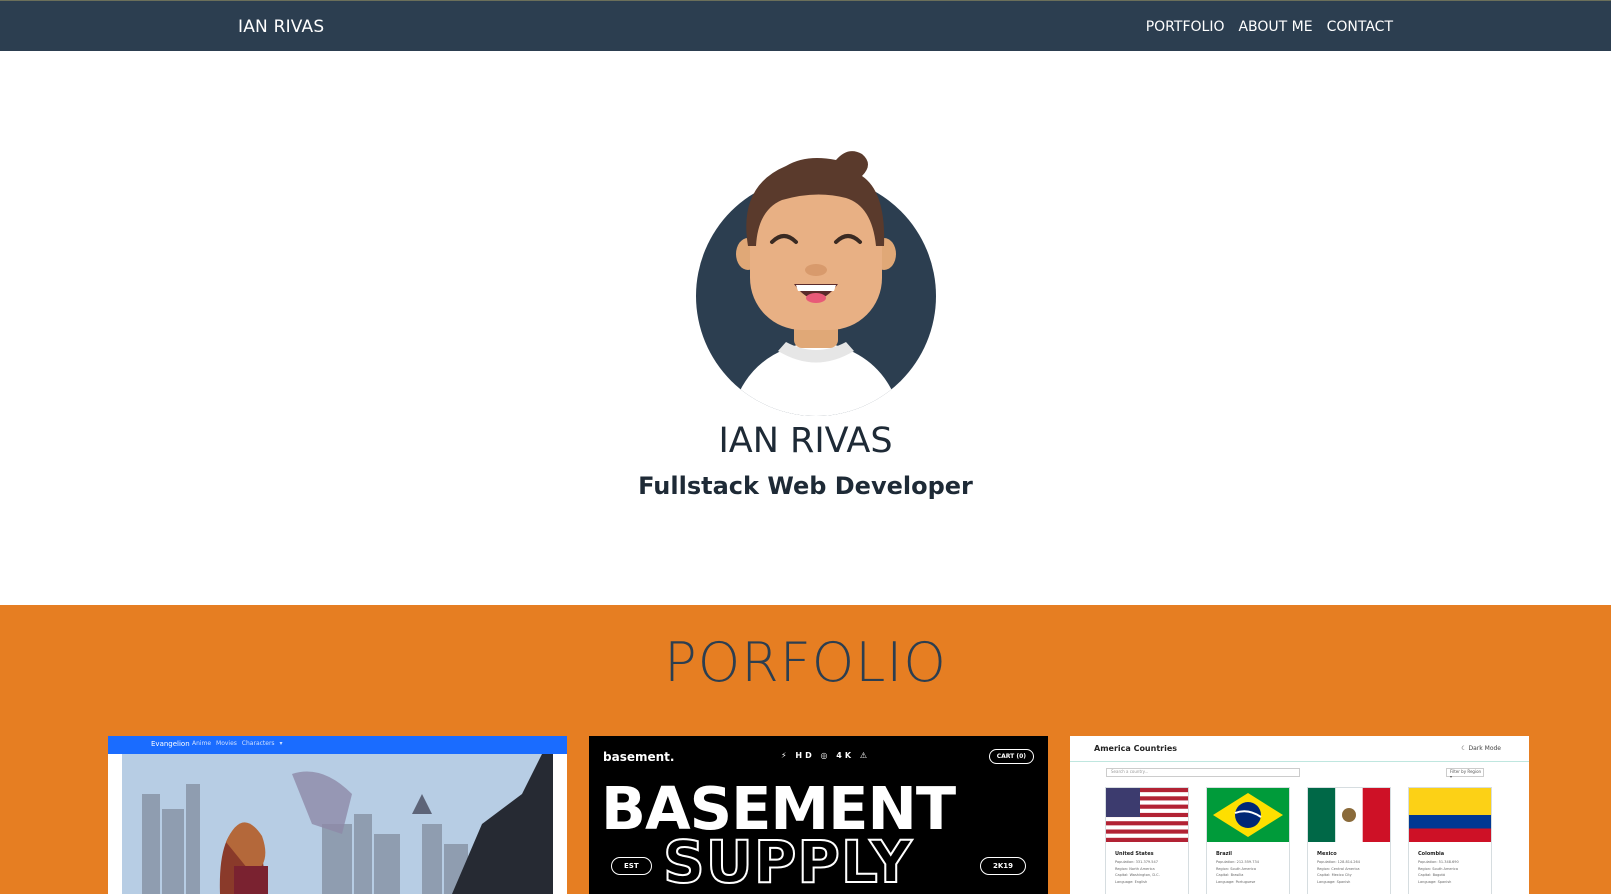 This screenshot has width=1611, height=894. Describe the element at coordinates (639, 757) in the screenshot. I see `basement-logo: basement.` at that location.